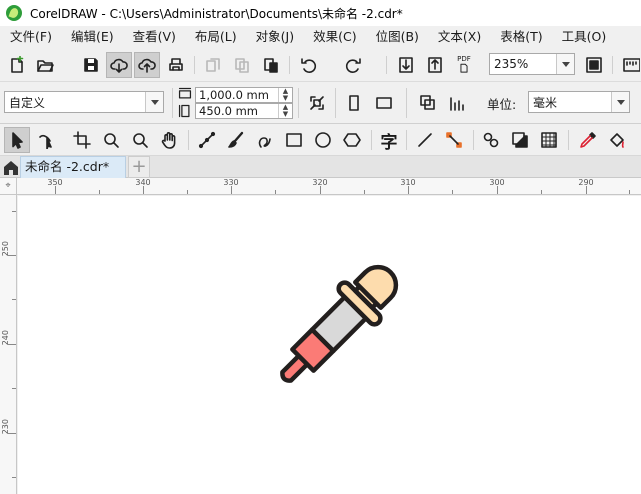 This screenshot has width=641, height=494. I want to click on copy-button, so click(242, 65).